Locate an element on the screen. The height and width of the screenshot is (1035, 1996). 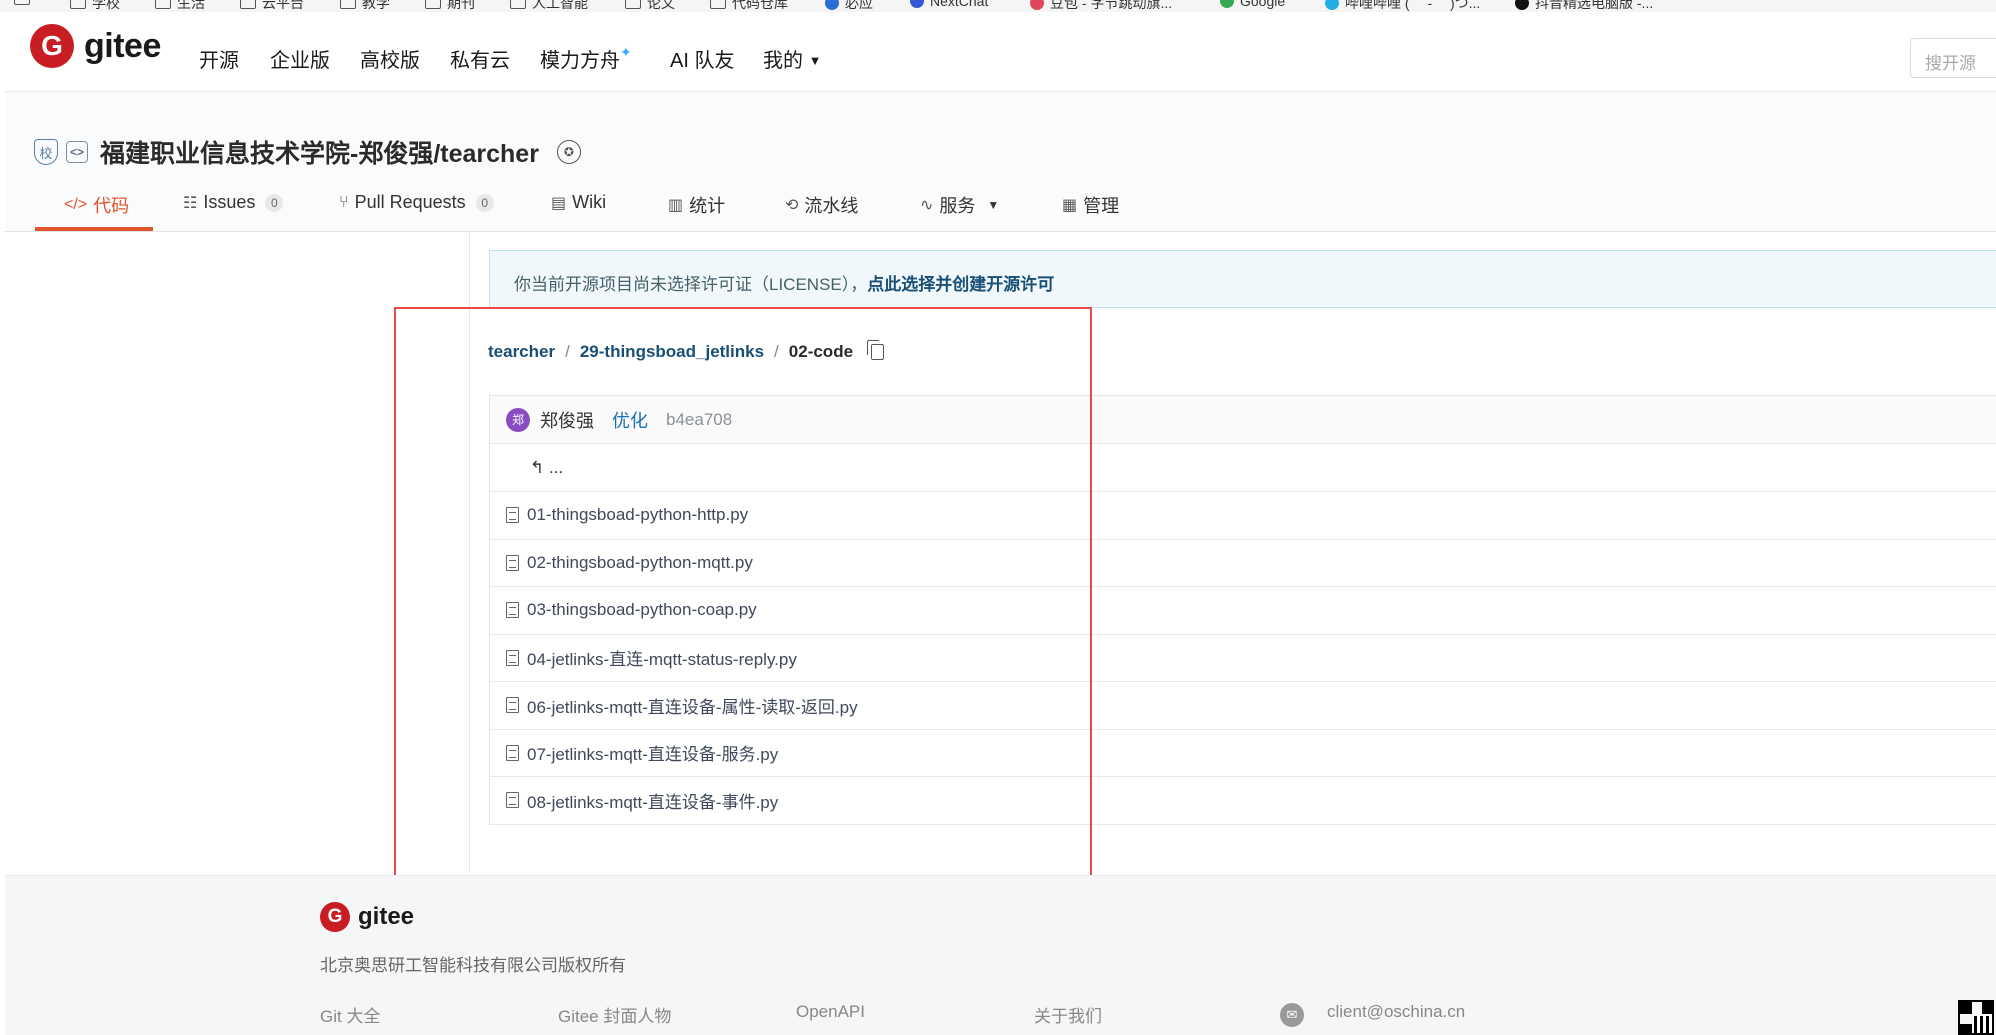
nav-enterprise: 企业版 is located at coordinates (300, 58).